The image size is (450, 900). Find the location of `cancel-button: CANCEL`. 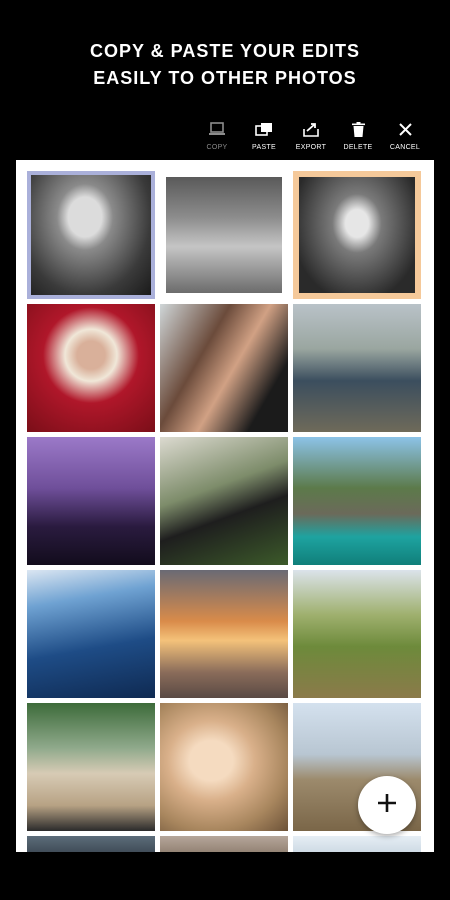

cancel-button: CANCEL is located at coordinates (405, 138).